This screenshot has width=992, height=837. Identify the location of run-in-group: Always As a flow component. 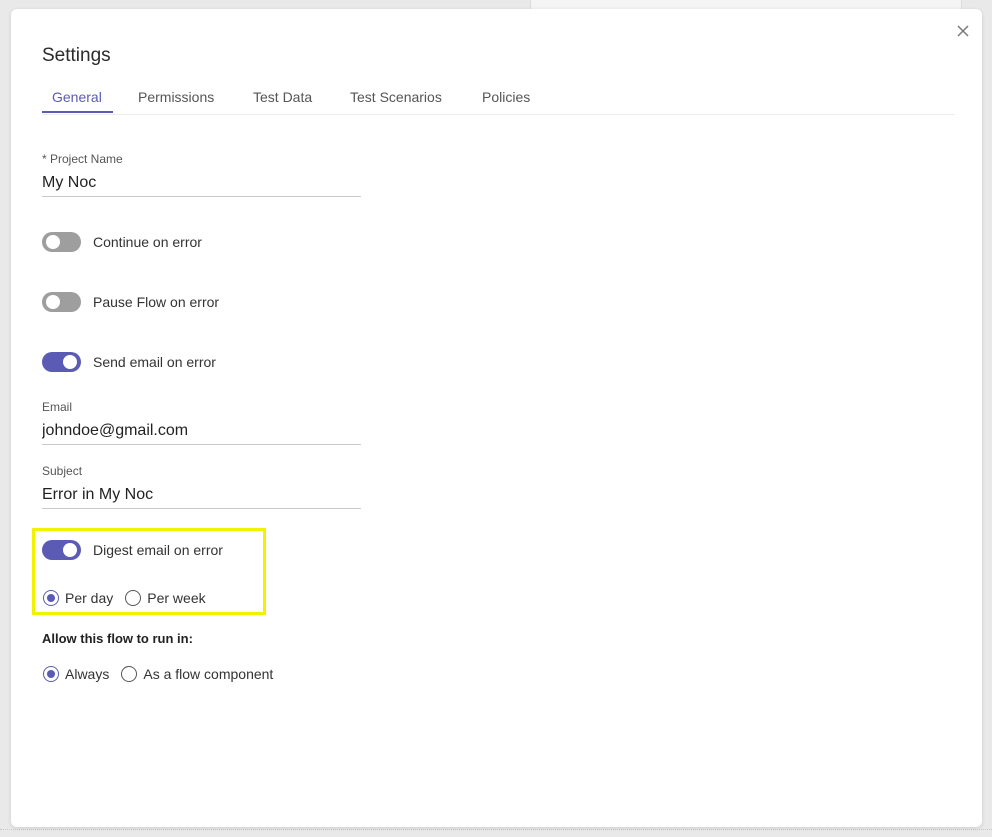
(164, 674).